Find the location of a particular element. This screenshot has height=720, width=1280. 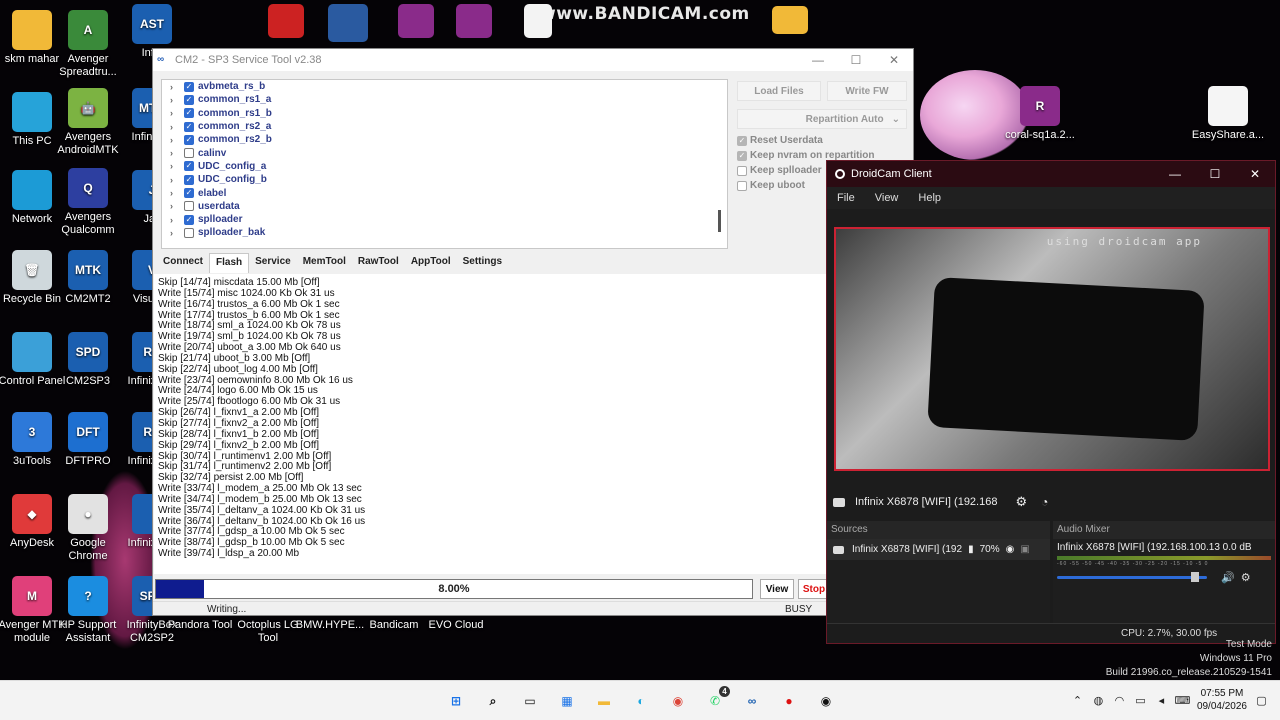

tab-memtool: MemTool is located at coordinates (324, 263).